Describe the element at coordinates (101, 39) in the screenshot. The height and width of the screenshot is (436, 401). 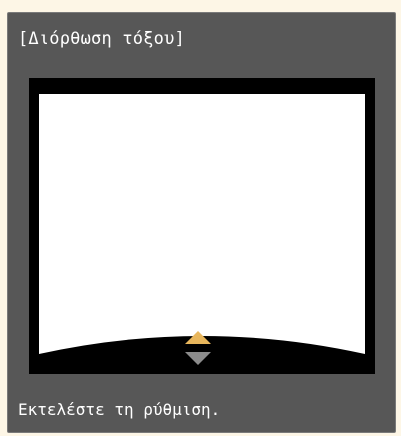
I see `dialog-title: [Διόρθωση τόξου]` at that location.